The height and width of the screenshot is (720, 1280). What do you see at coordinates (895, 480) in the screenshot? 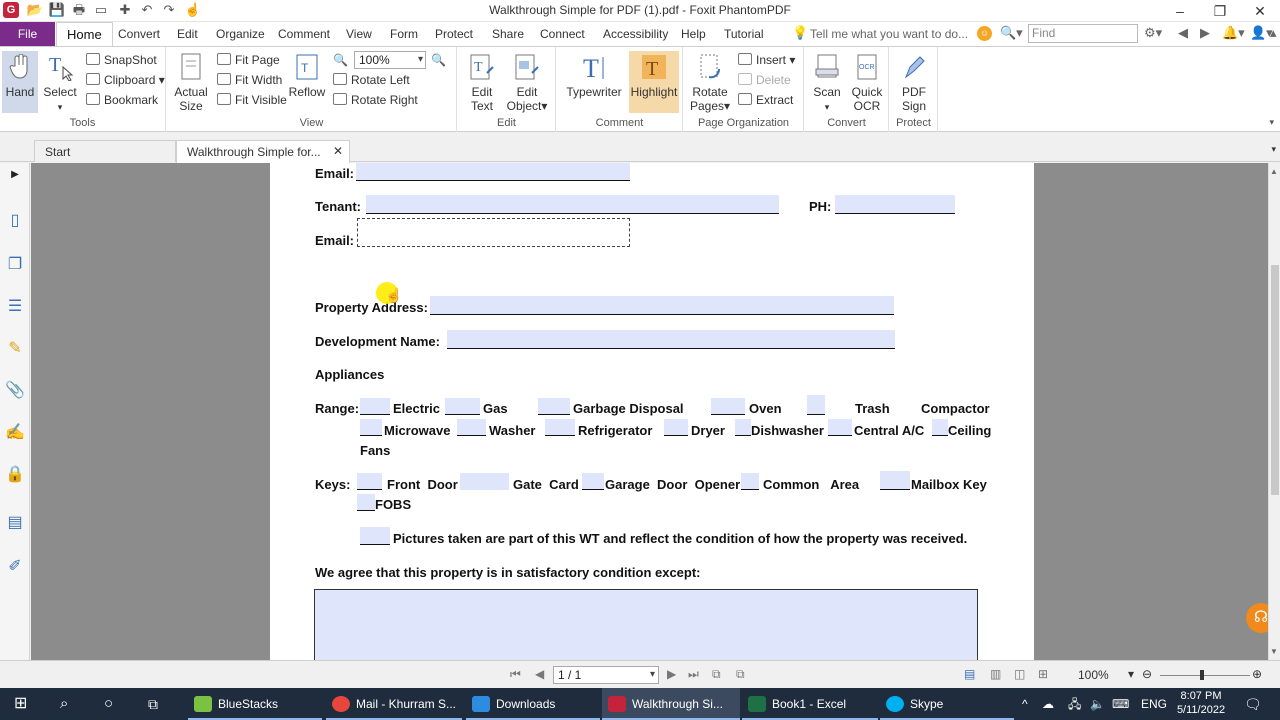
I see `mailbox-key-checkbox` at bounding box center [895, 480].